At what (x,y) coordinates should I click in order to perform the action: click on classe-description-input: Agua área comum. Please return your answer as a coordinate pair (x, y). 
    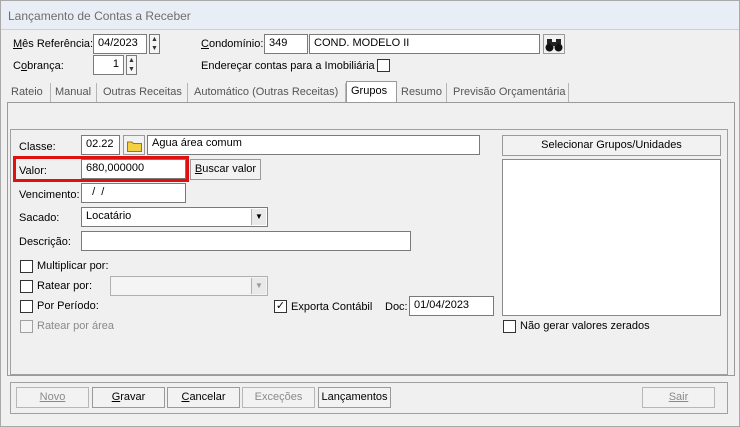
    Looking at the image, I should click on (313, 145).